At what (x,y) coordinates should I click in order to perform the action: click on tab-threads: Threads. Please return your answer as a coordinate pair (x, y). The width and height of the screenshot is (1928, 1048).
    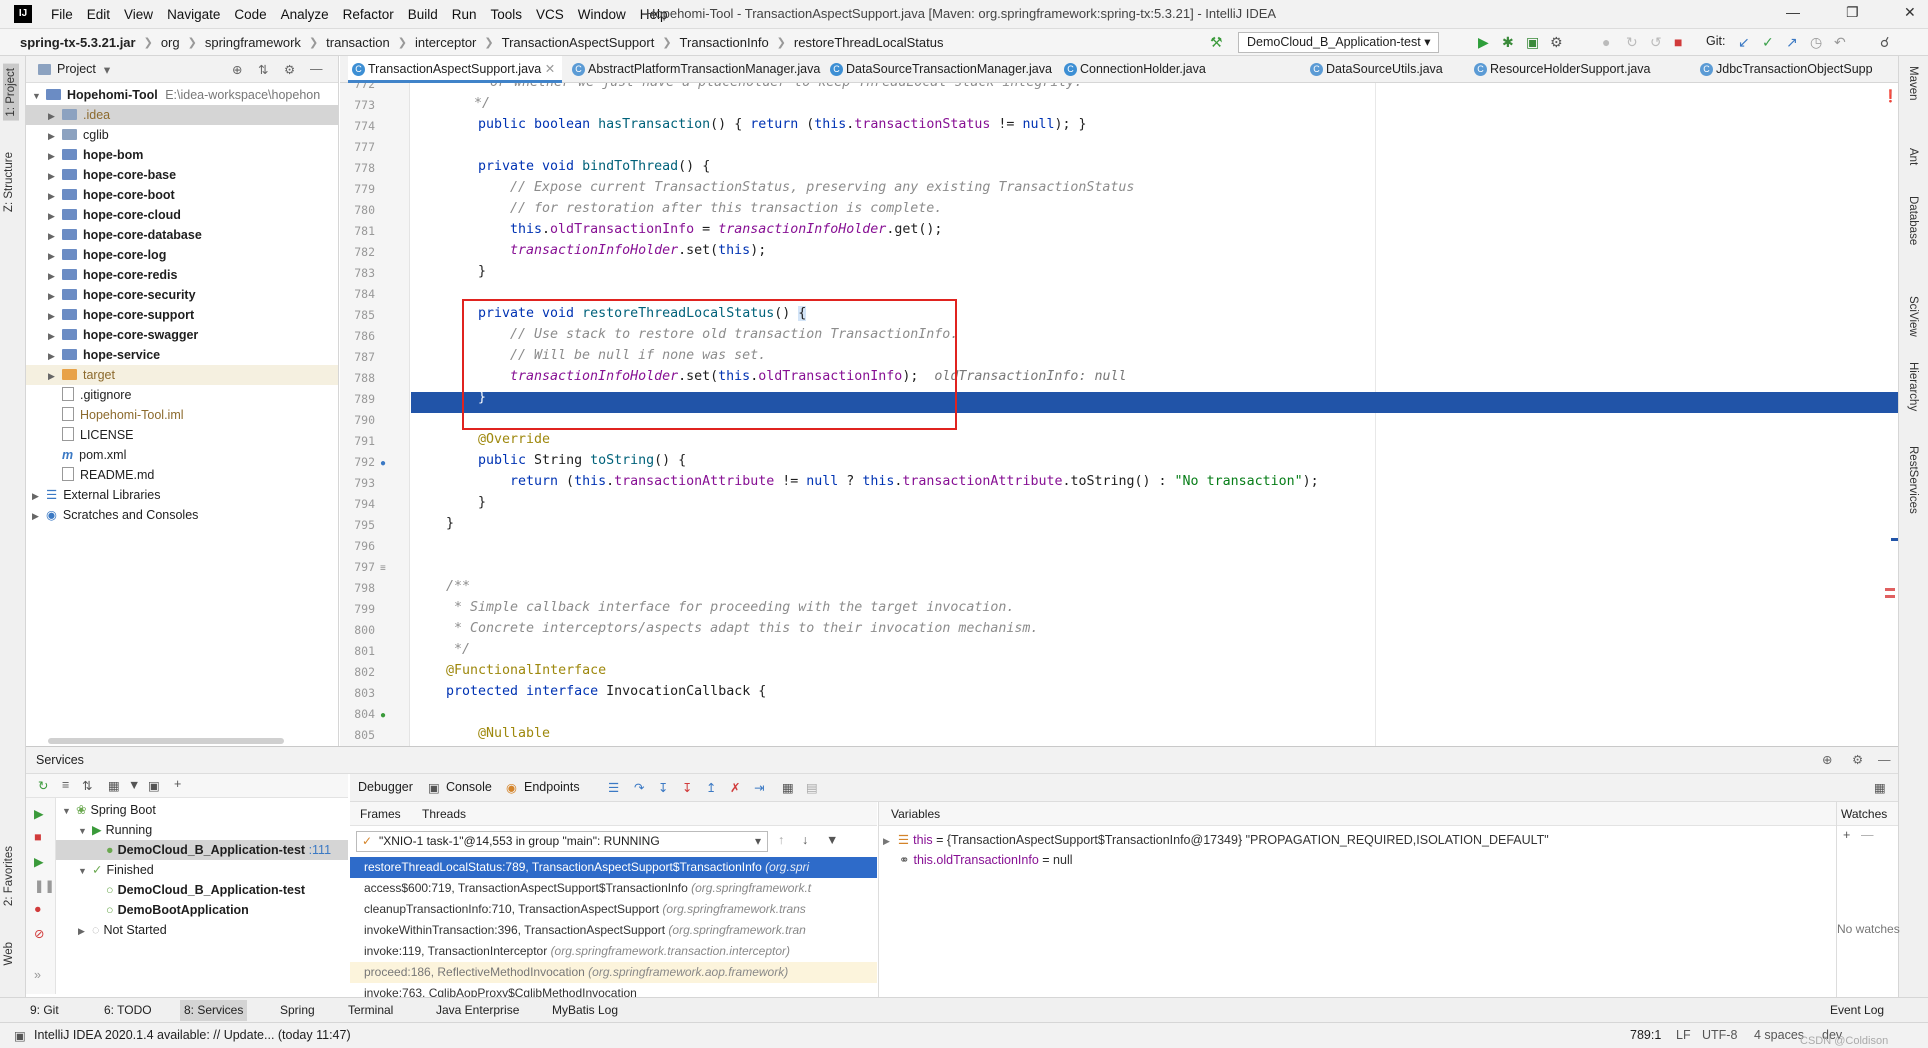
    Looking at the image, I should click on (444, 814).